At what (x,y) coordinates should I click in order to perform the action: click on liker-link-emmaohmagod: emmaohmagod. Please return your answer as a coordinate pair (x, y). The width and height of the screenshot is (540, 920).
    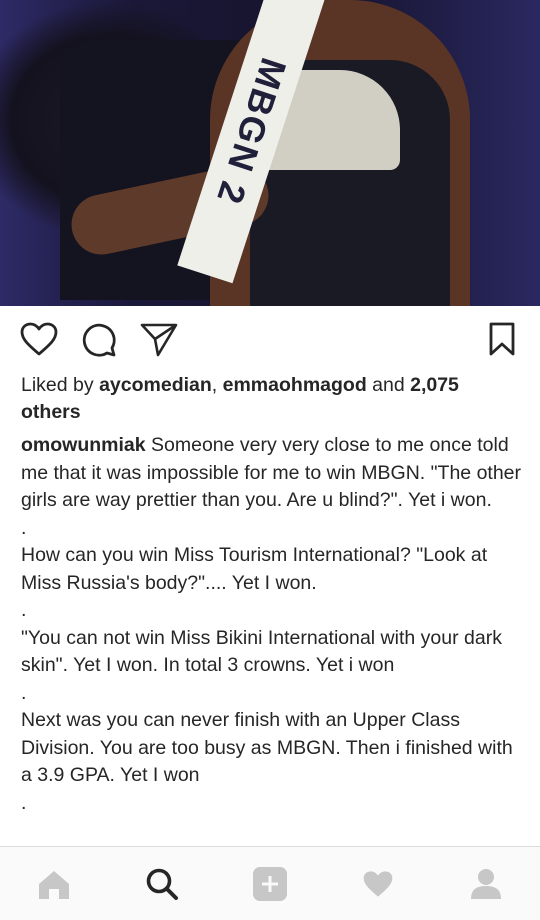
    Looking at the image, I should click on (295, 385).